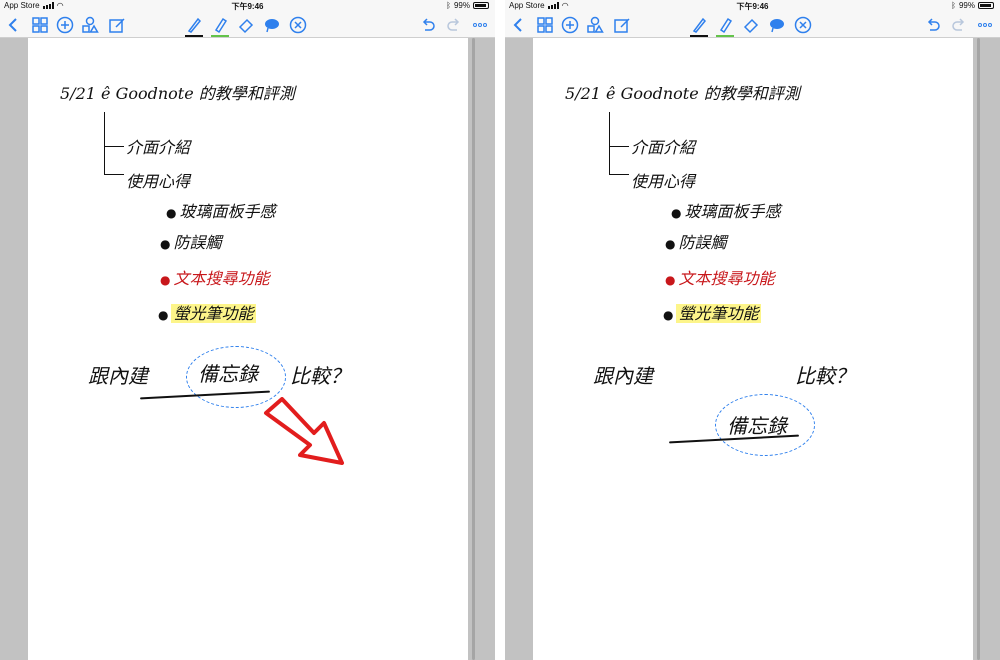 The width and height of the screenshot is (1000, 660). Describe the element at coordinates (500, 330) in the screenshot. I see `image-divider` at that location.